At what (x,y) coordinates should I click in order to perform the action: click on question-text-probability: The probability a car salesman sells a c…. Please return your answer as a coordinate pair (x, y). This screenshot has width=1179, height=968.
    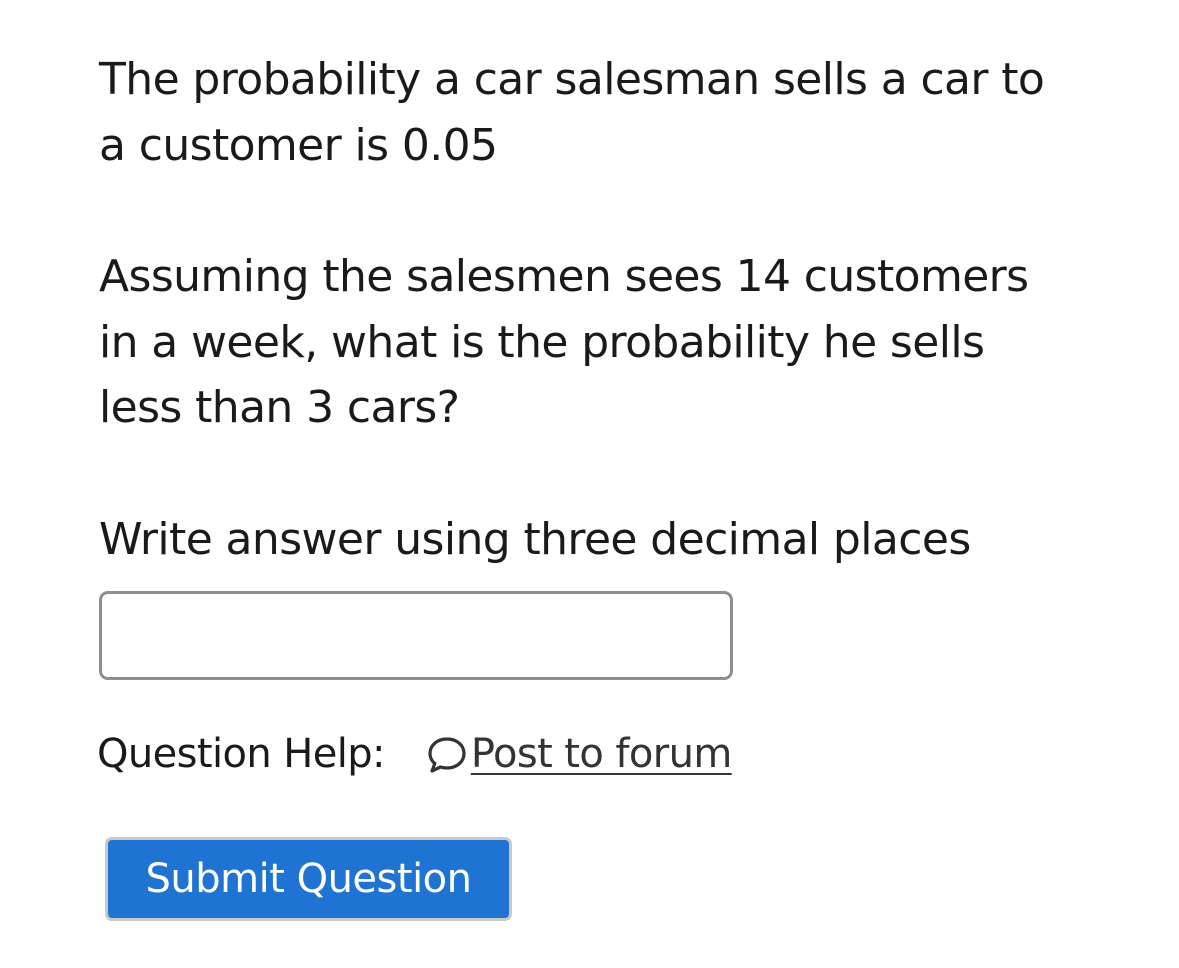
    Looking at the image, I should click on (572, 112).